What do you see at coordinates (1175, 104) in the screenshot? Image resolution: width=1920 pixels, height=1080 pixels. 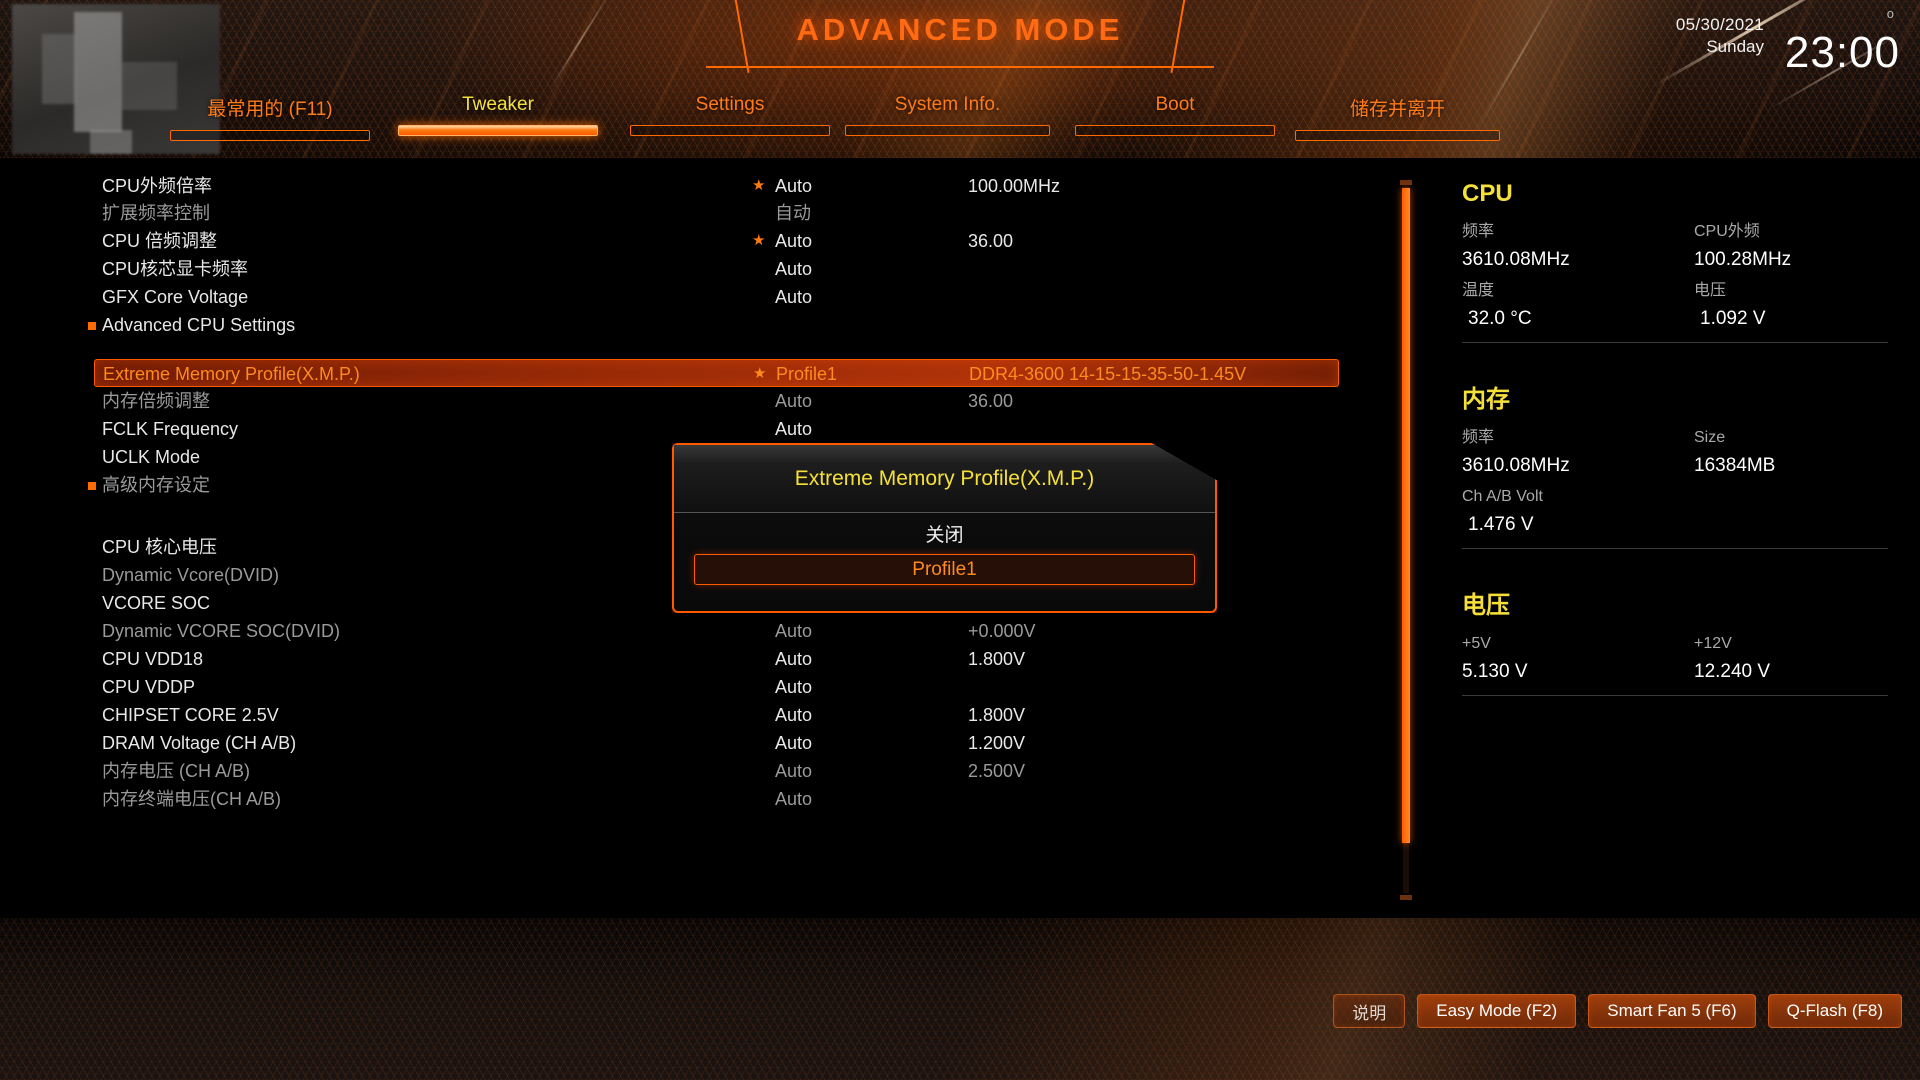 I see `tab-label: Boot` at bounding box center [1175, 104].